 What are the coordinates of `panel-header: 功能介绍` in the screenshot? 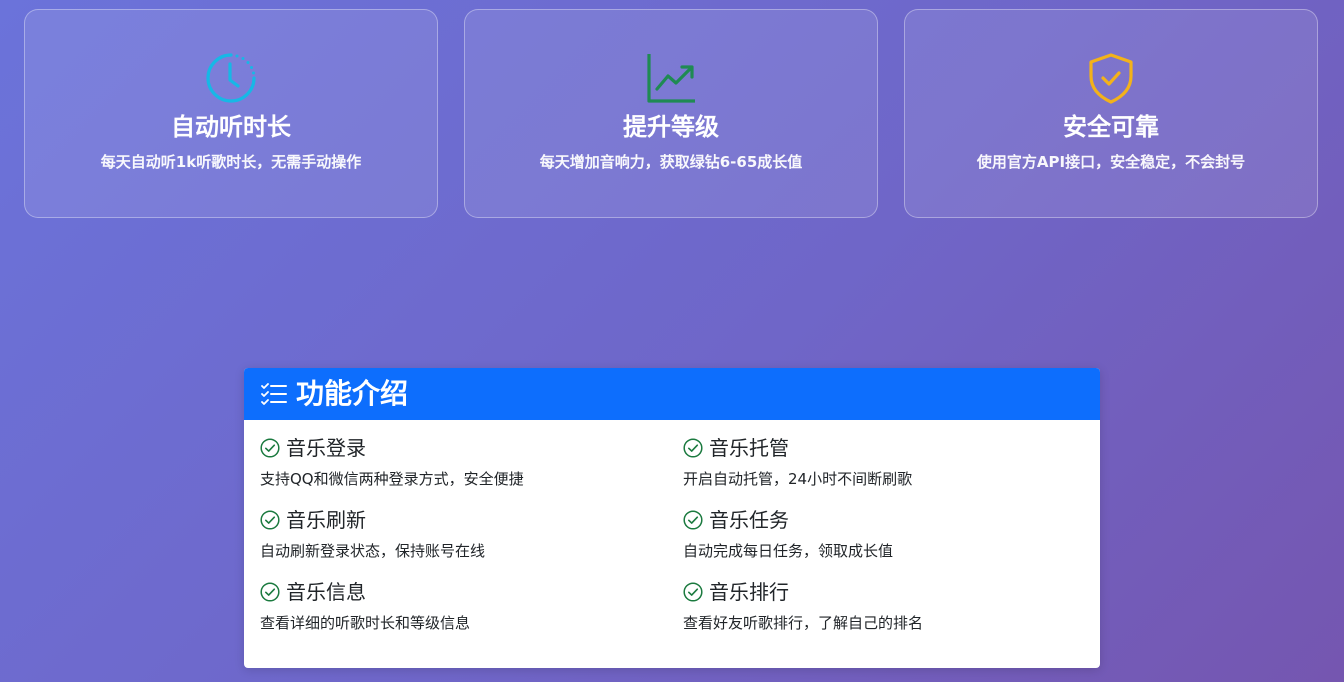 It's located at (672, 394).